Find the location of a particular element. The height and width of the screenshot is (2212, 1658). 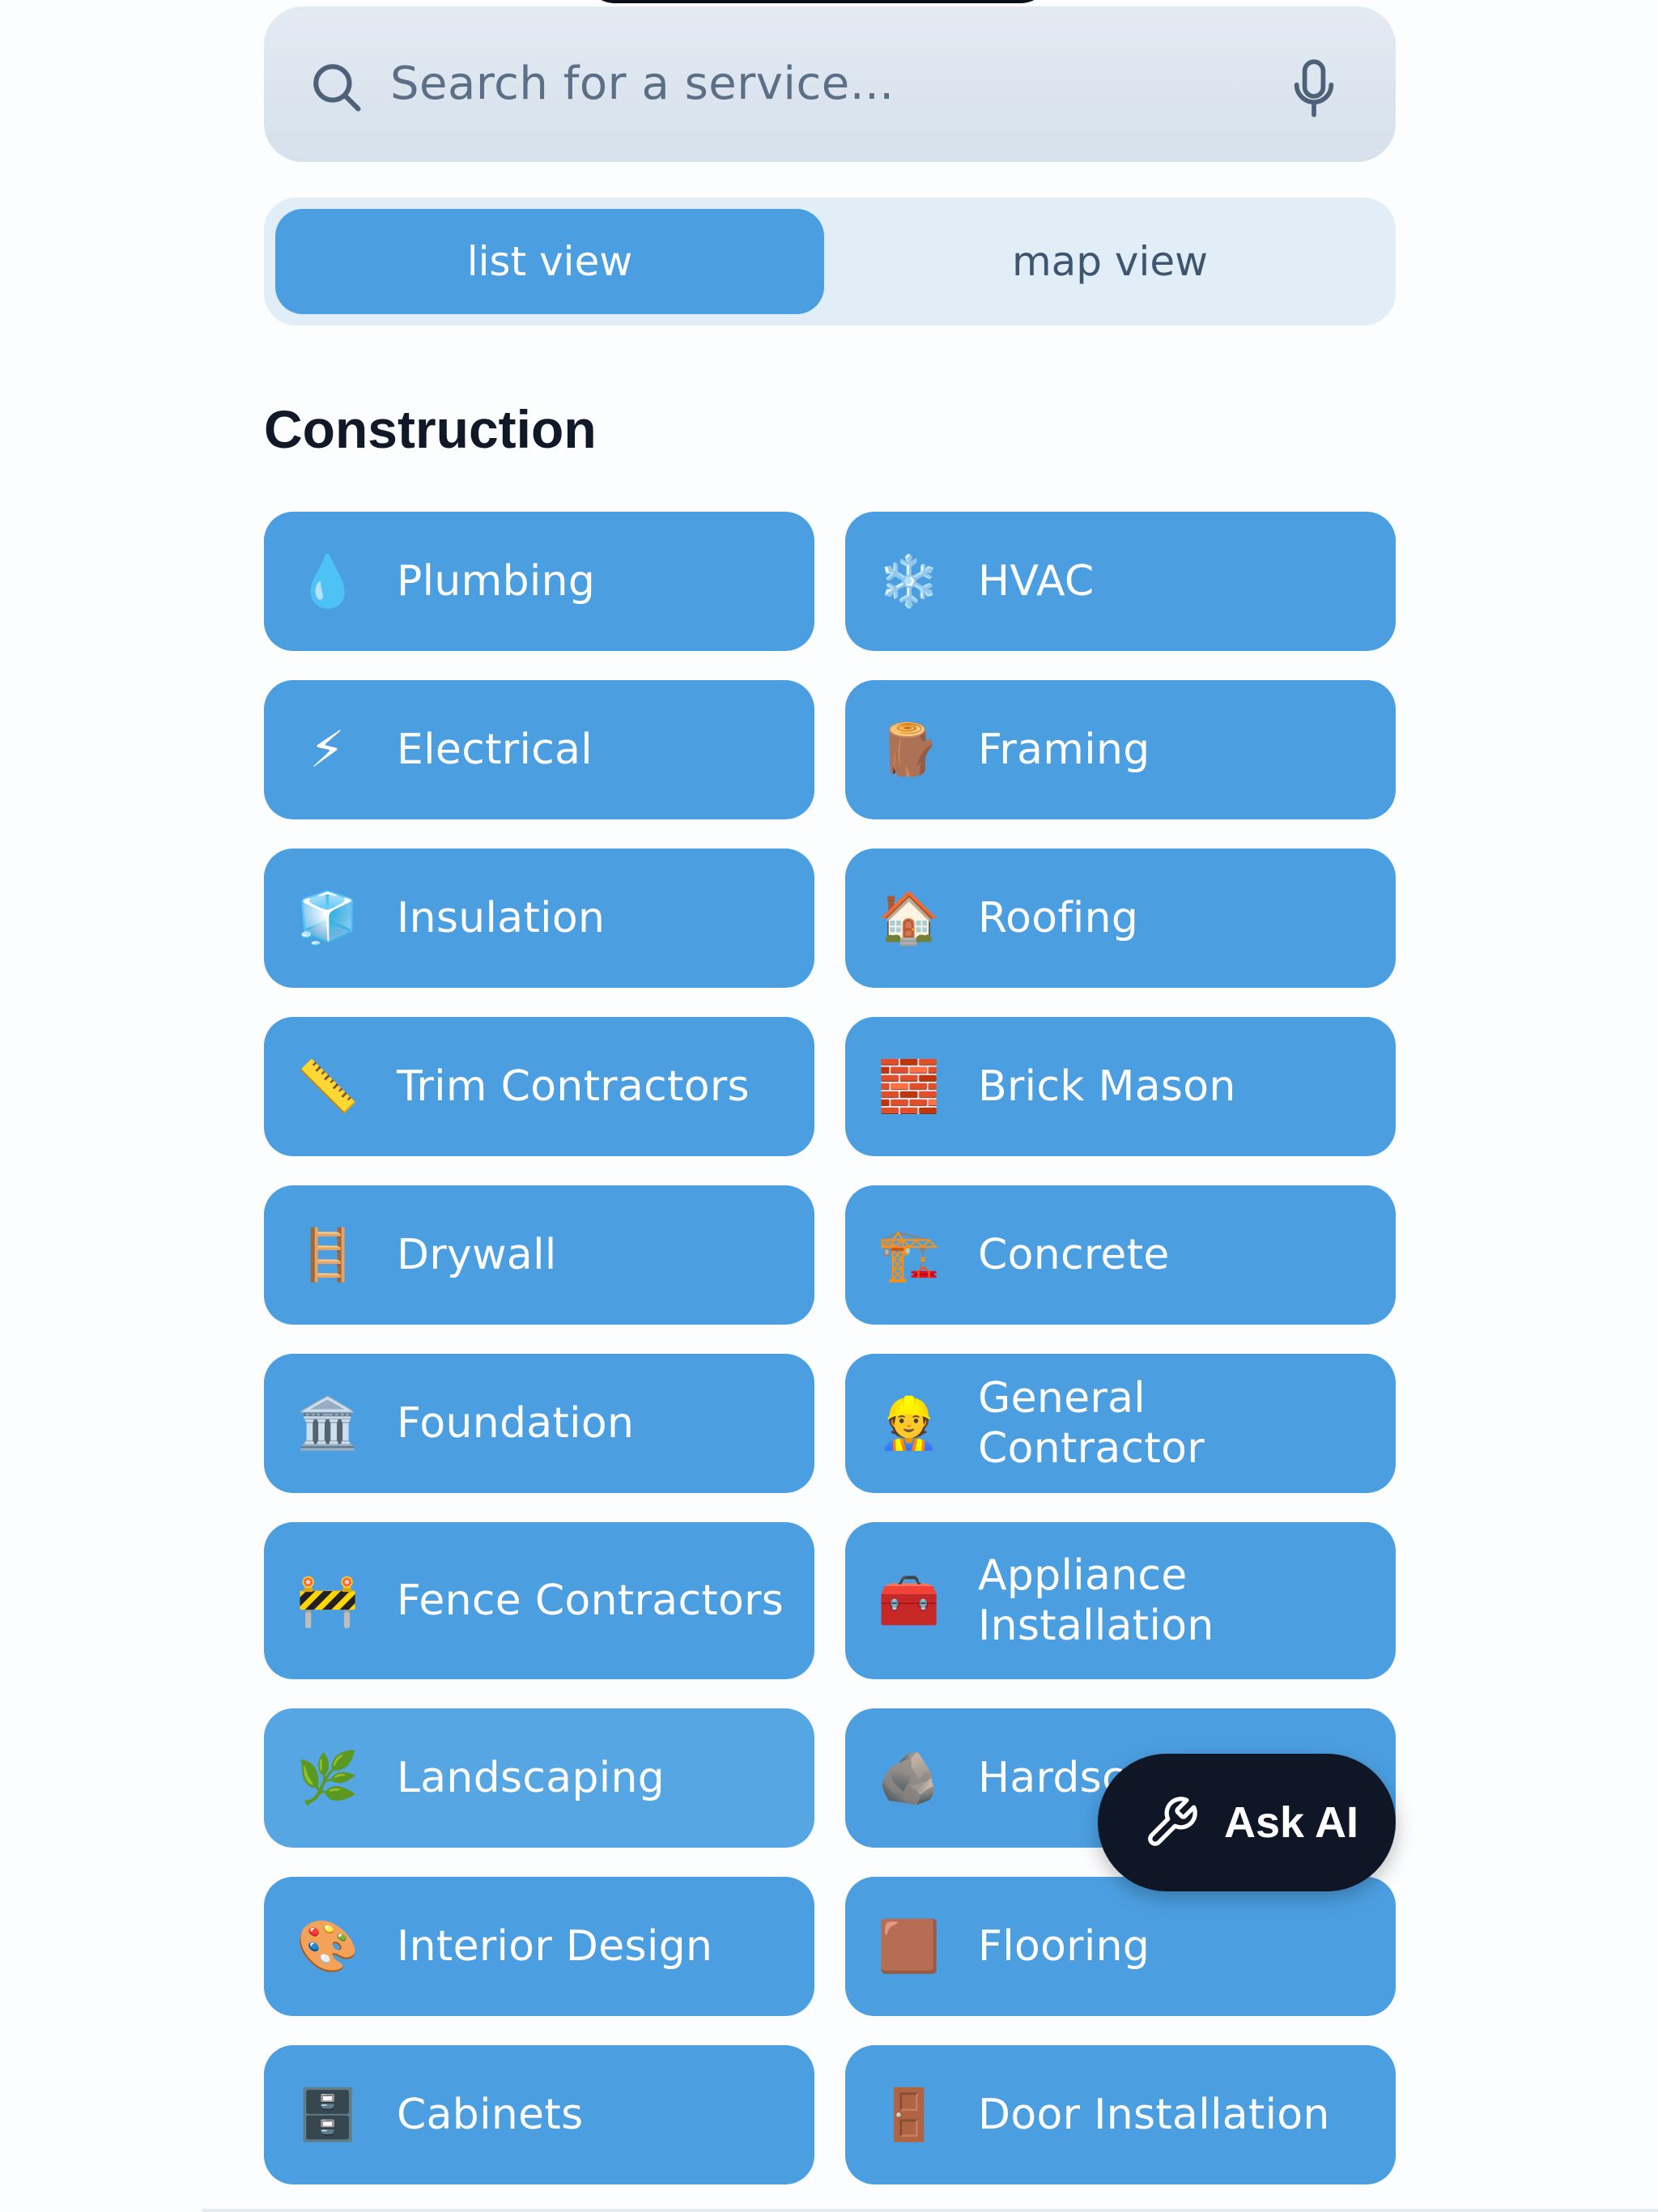

service-tile-label: Foundation is located at coordinates (516, 1423).